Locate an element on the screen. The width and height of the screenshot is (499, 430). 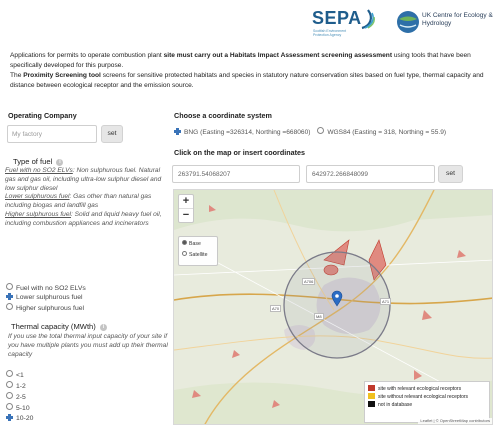
legend-item: not in database is located at coordinates (427, 405).